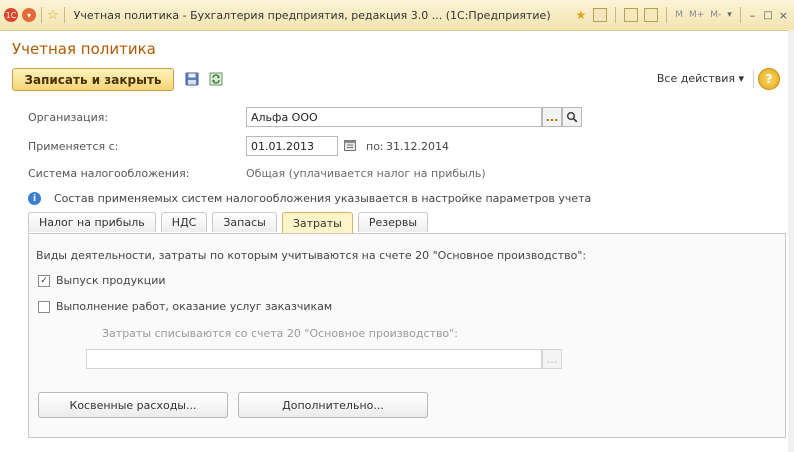 The image size is (794, 452). Describe the element at coordinates (600, 15) in the screenshot. I see `history-icon` at that location.